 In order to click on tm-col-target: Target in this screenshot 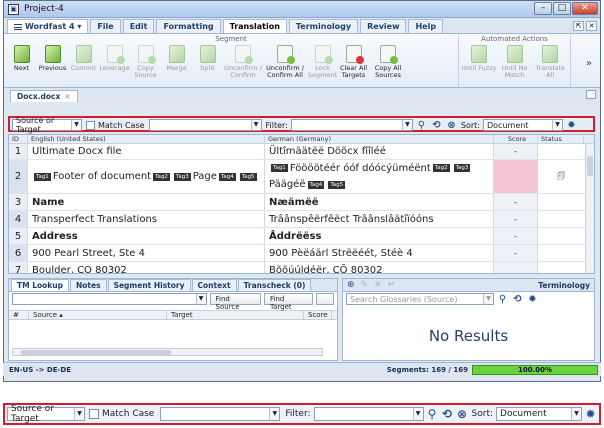, I will do `click(235, 315)`.